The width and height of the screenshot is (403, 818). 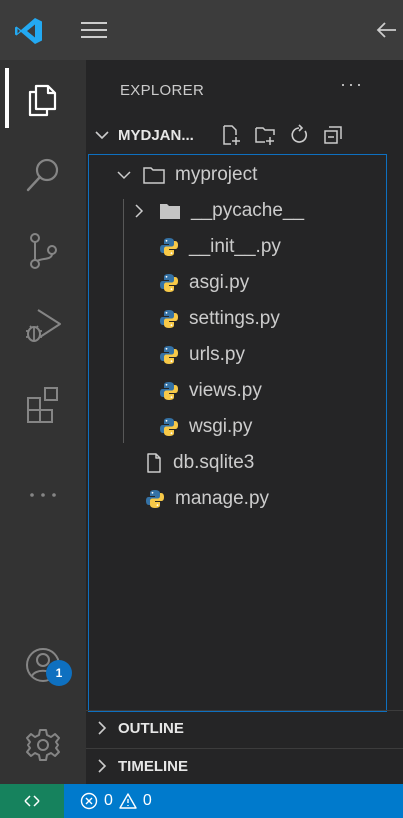 I want to click on remote-indicator, so click(x=32, y=801).